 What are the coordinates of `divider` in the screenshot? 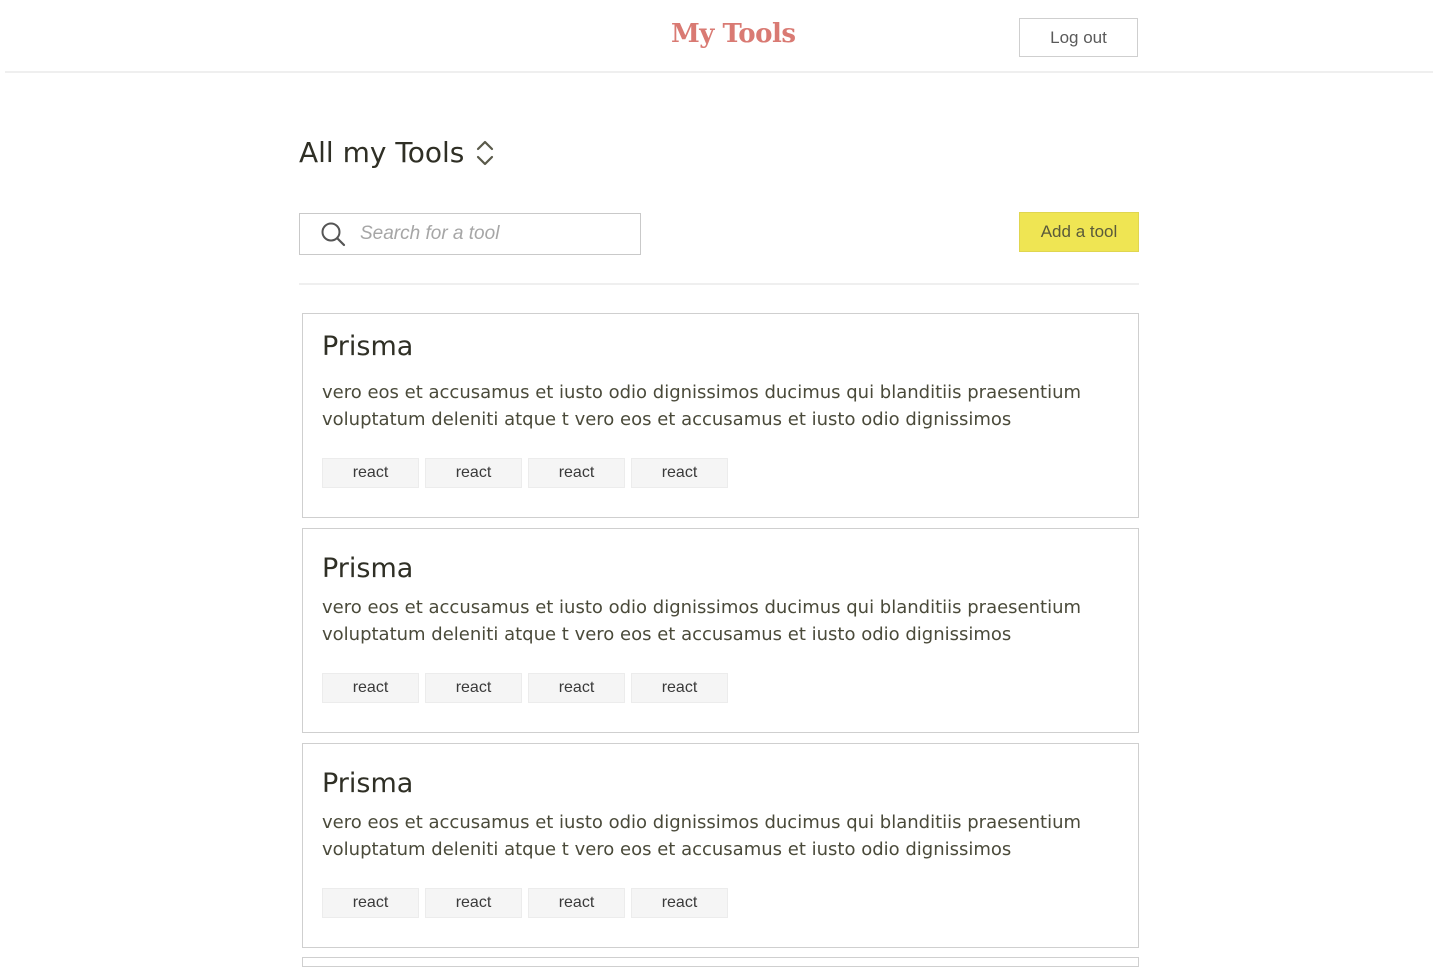 It's located at (719, 284).